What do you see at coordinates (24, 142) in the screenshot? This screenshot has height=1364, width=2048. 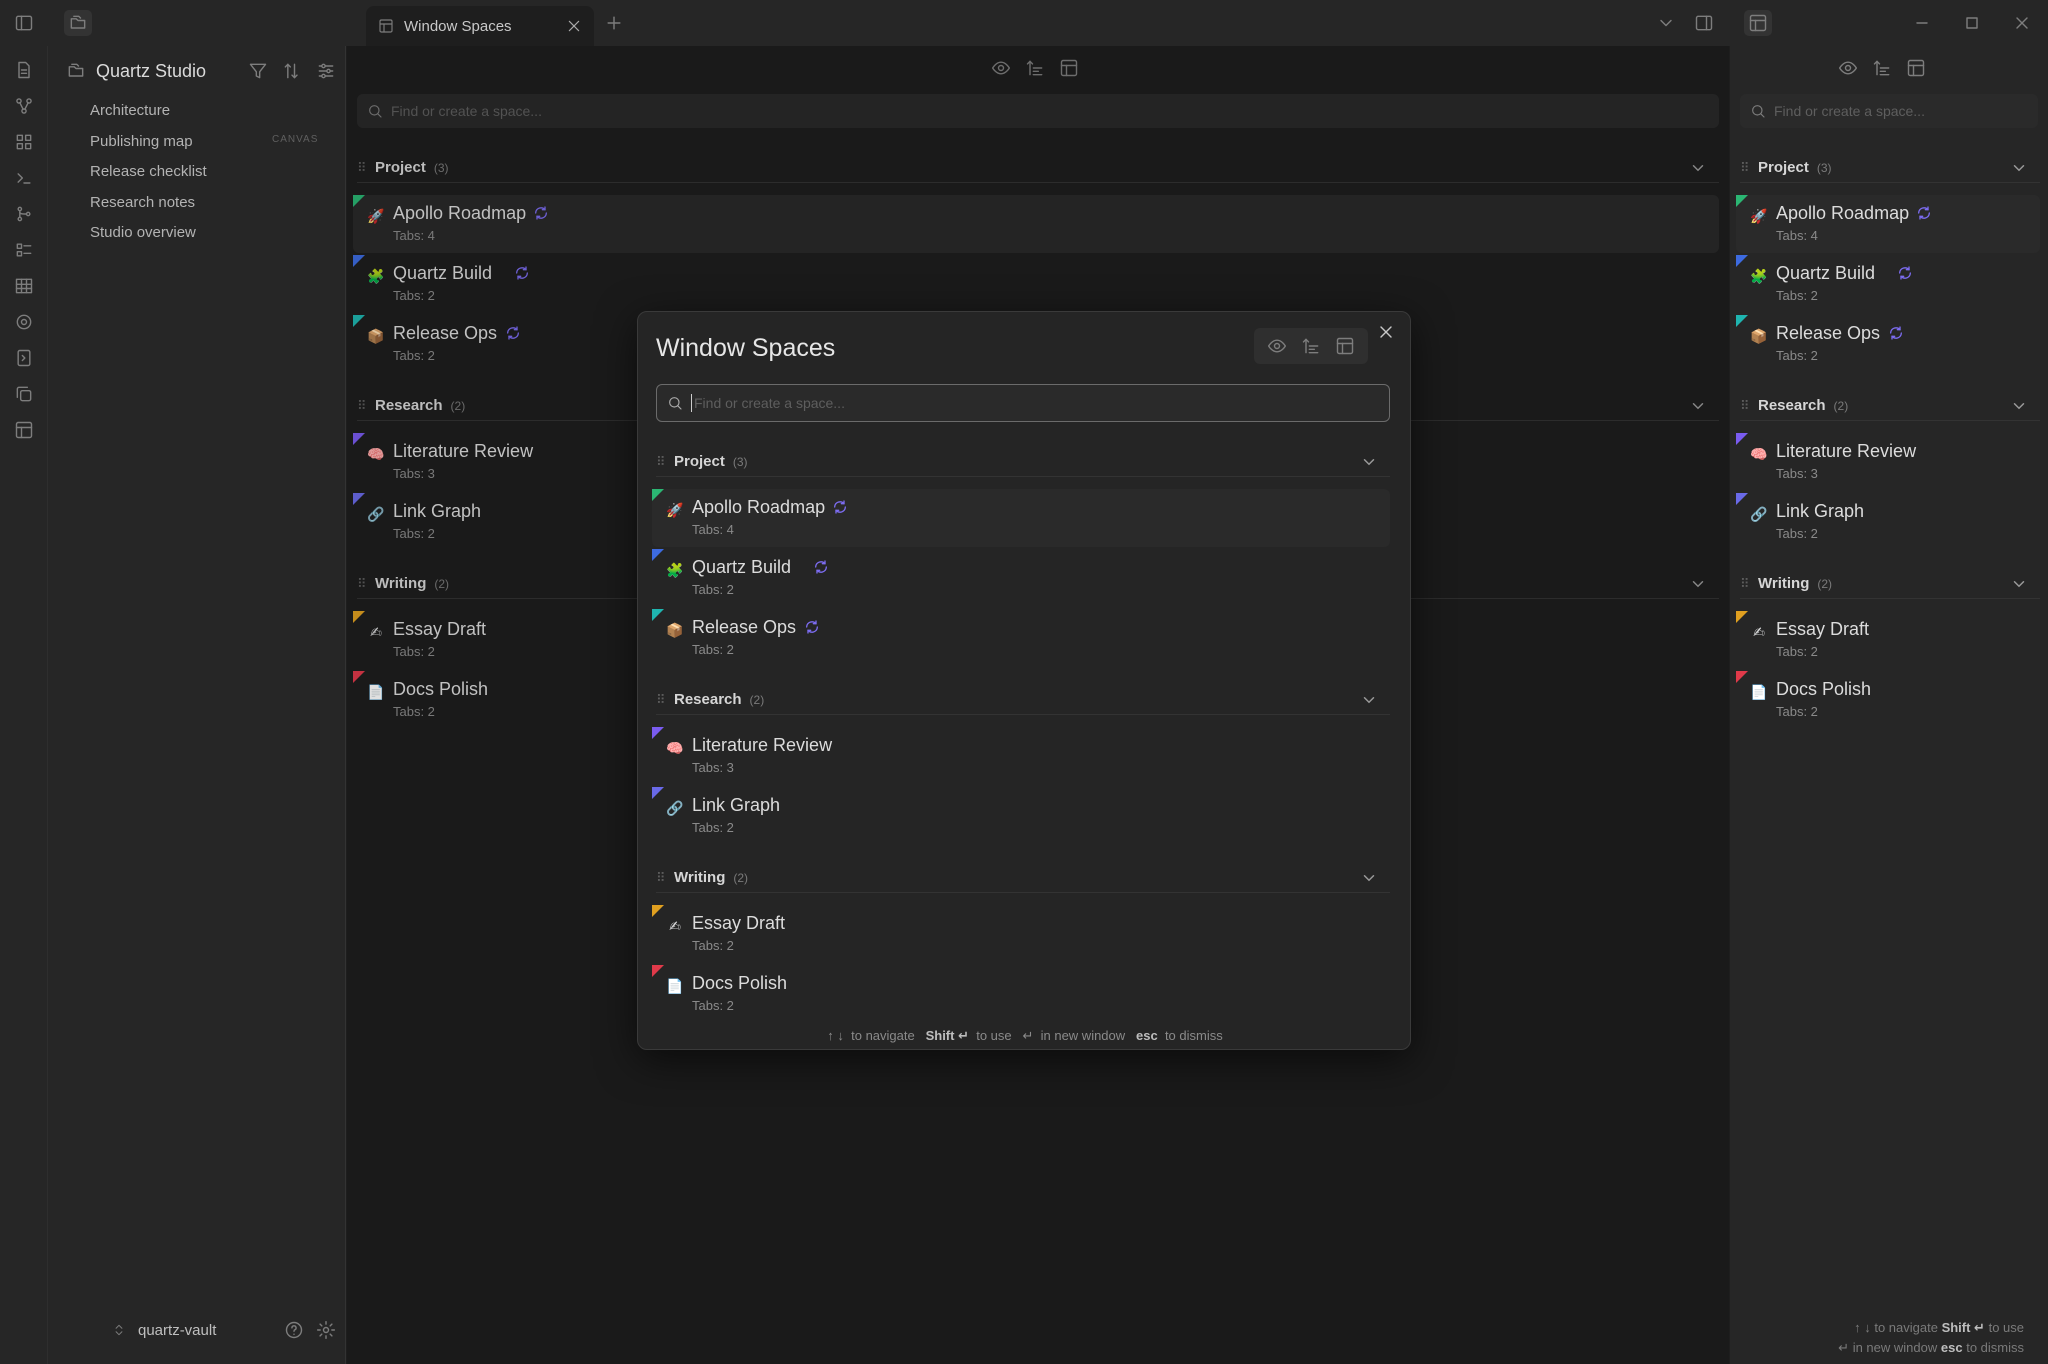 I see `ribbon-grid-button` at bounding box center [24, 142].